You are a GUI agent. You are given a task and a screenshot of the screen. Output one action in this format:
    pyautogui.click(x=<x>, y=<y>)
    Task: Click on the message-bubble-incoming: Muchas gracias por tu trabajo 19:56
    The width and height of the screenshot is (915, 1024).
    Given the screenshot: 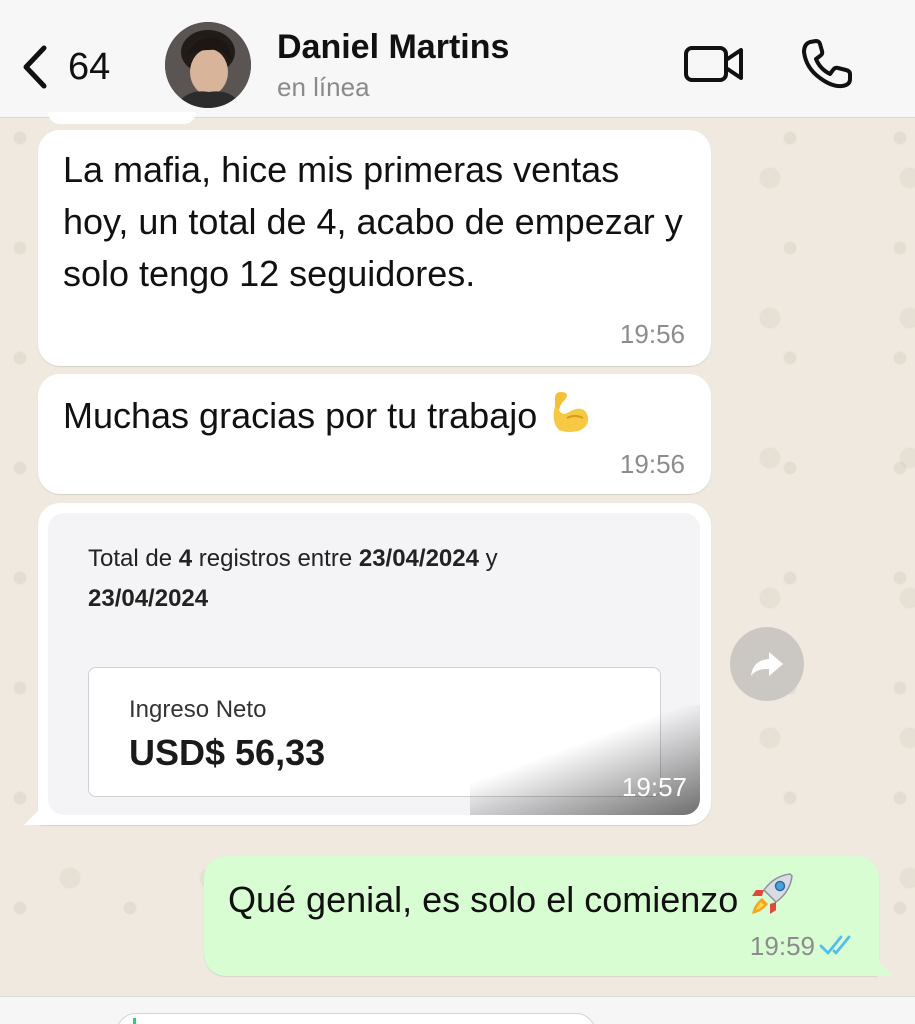 What is the action you would take?
    pyautogui.click(x=374, y=434)
    